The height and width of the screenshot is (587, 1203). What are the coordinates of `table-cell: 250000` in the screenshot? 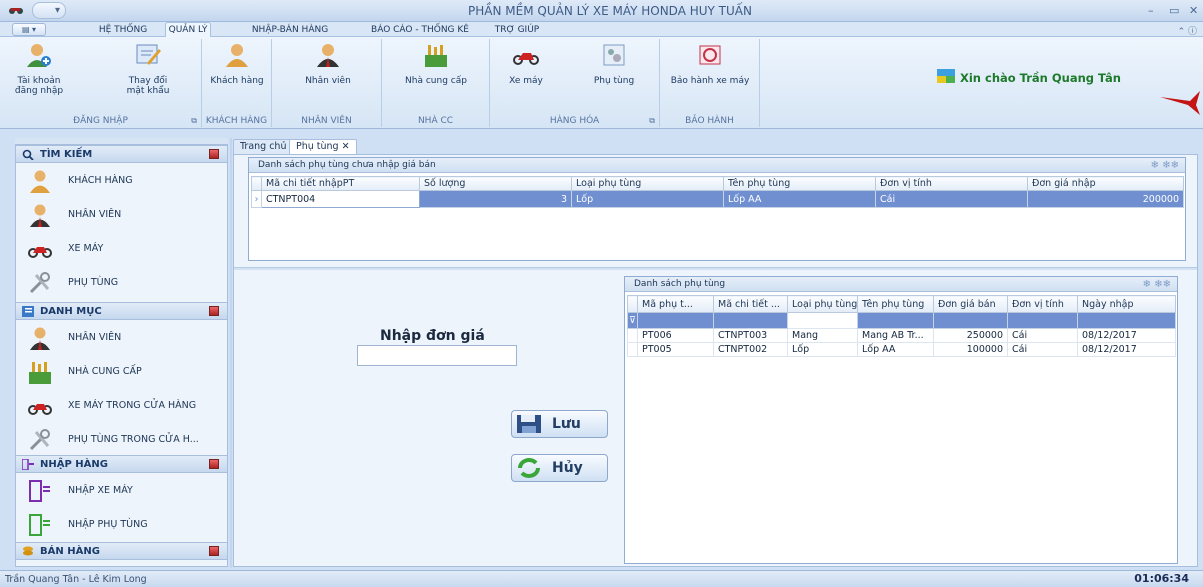 It's located at (970, 335).